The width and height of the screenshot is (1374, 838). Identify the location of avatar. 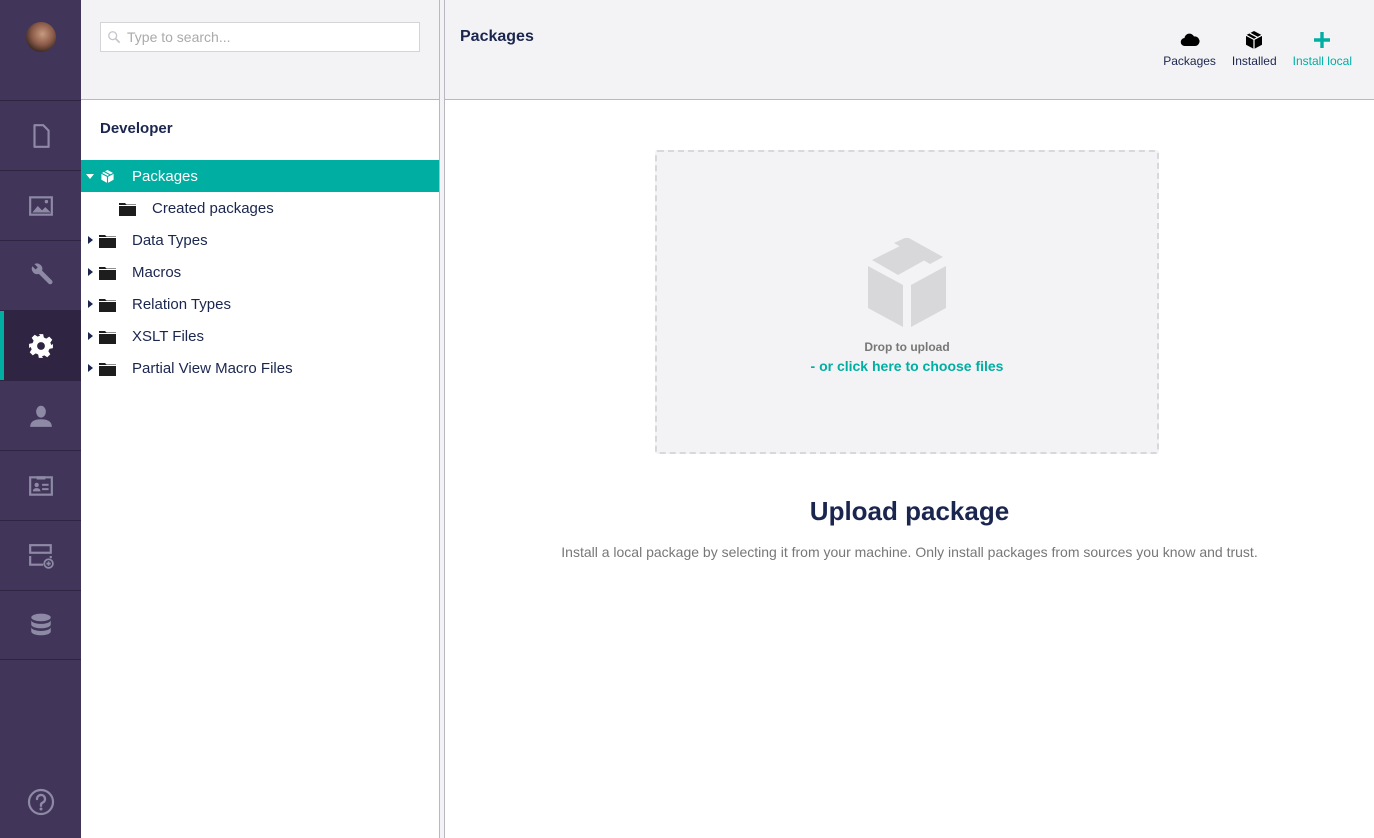
(40, 37).